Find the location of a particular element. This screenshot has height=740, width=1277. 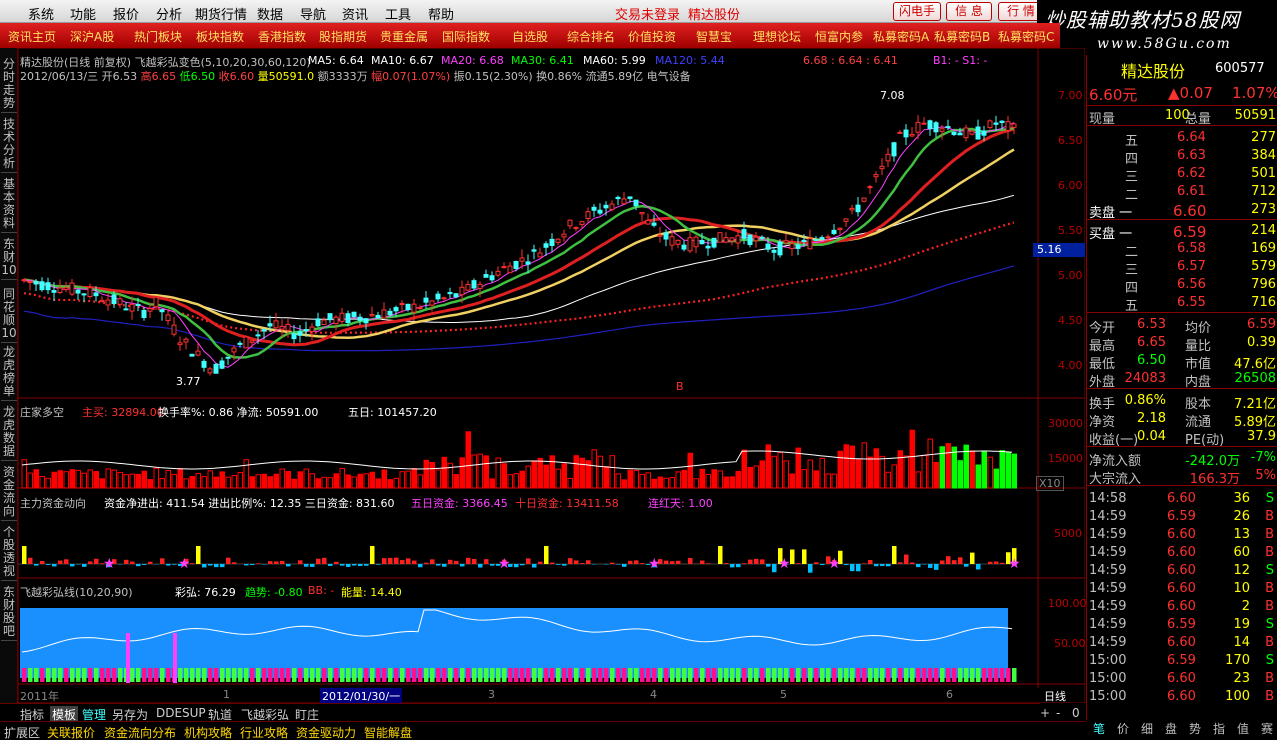

ext-tab: 资金流向分布 is located at coordinates (140, 732).